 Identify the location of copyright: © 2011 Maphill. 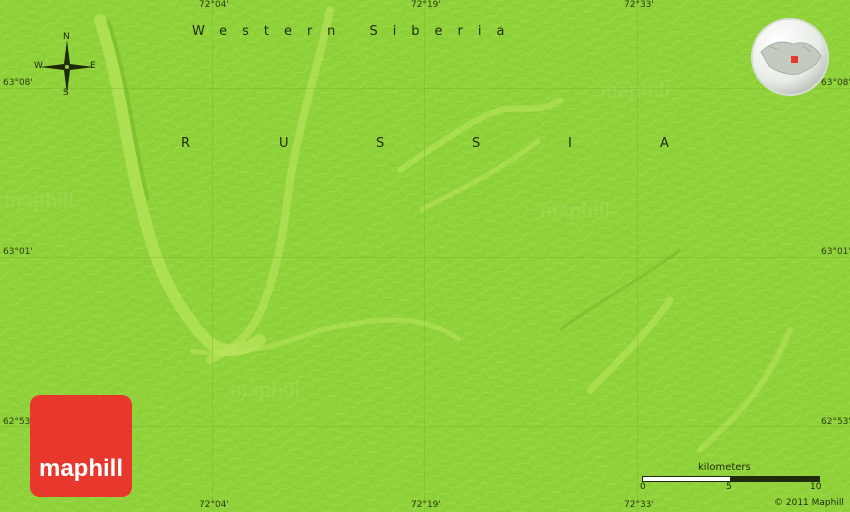
(809, 503).